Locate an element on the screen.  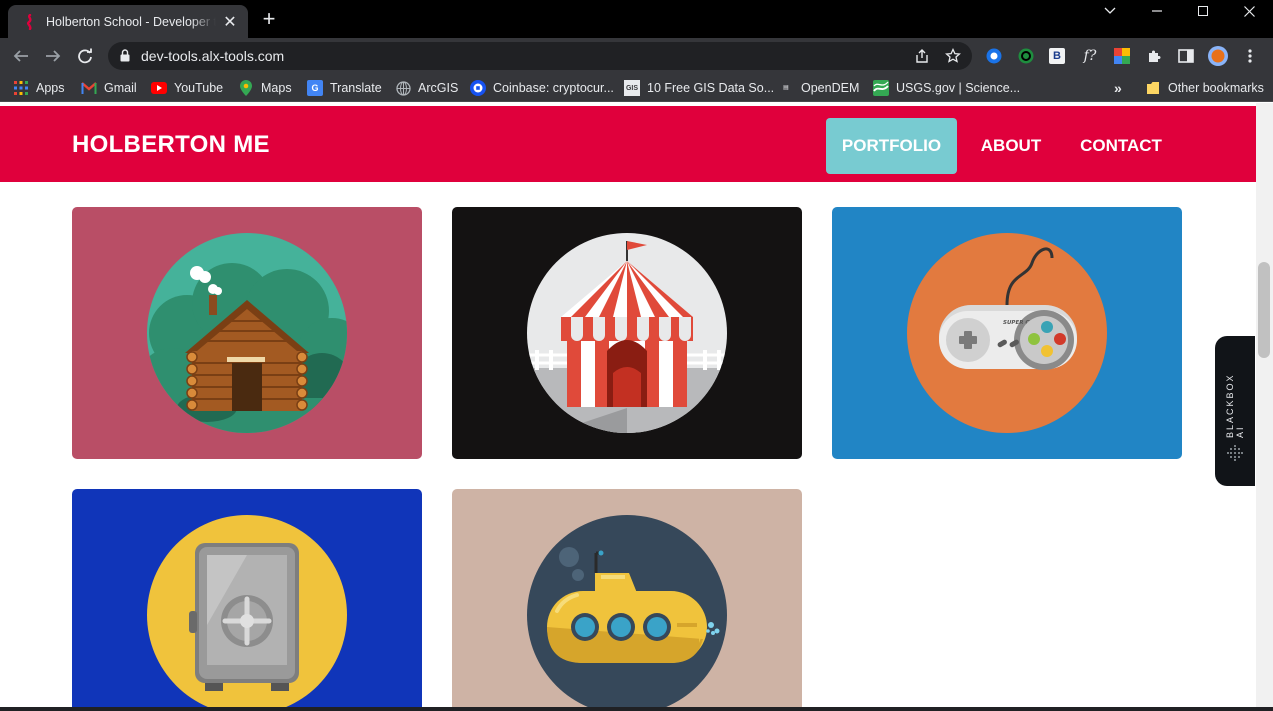
portfolio-card-safe is located at coordinates (247, 598).